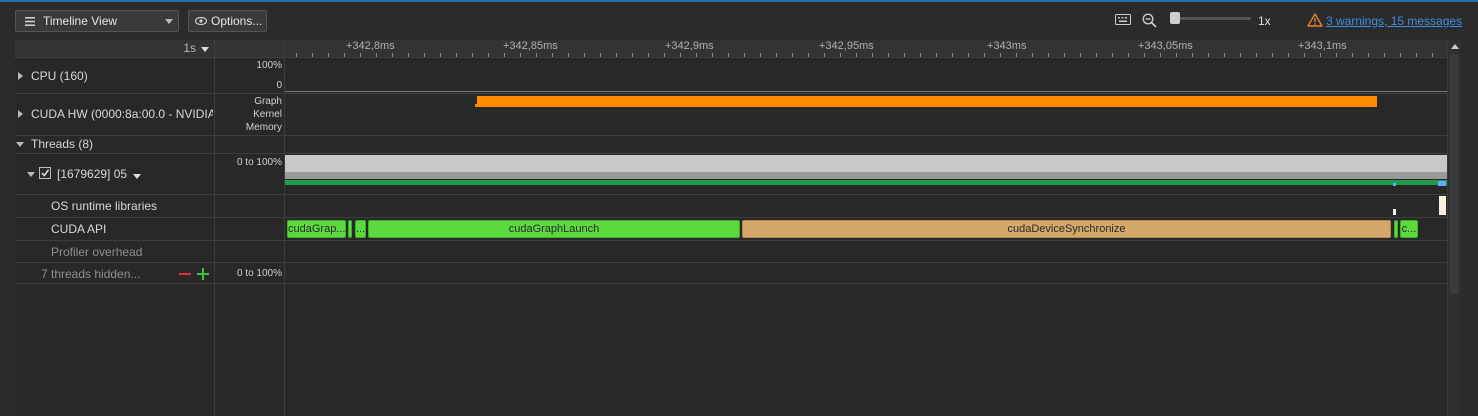 This screenshot has height=416, width=1478. I want to click on cuda-api-range: cudaGraphLaunch, so click(554, 229).